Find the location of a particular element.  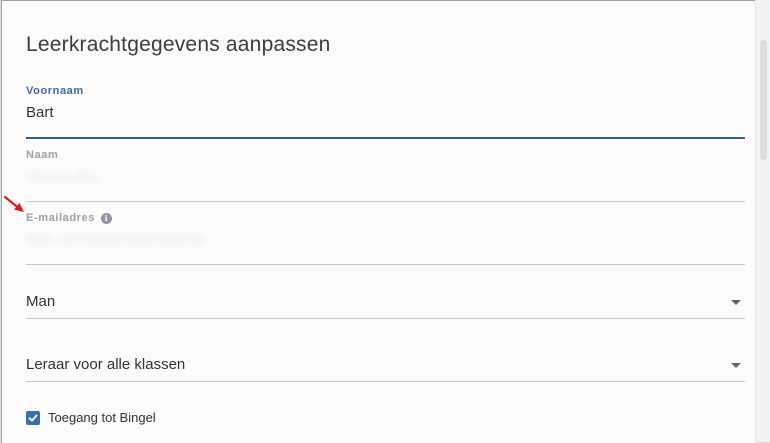

checkmark-icon is located at coordinates (33, 417).